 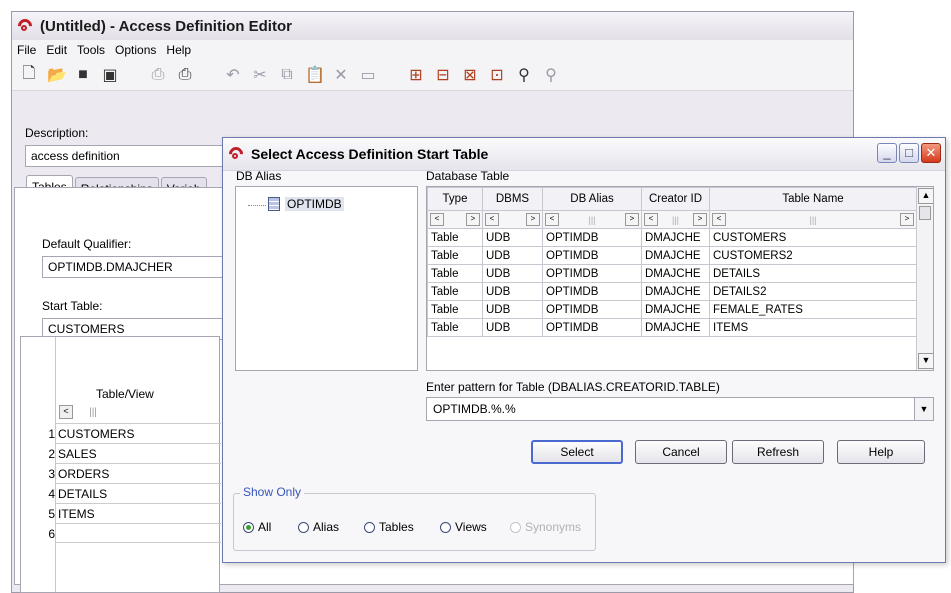 What do you see at coordinates (315, 75) in the screenshot?
I see `paste-icon: 📋` at bounding box center [315, 75].